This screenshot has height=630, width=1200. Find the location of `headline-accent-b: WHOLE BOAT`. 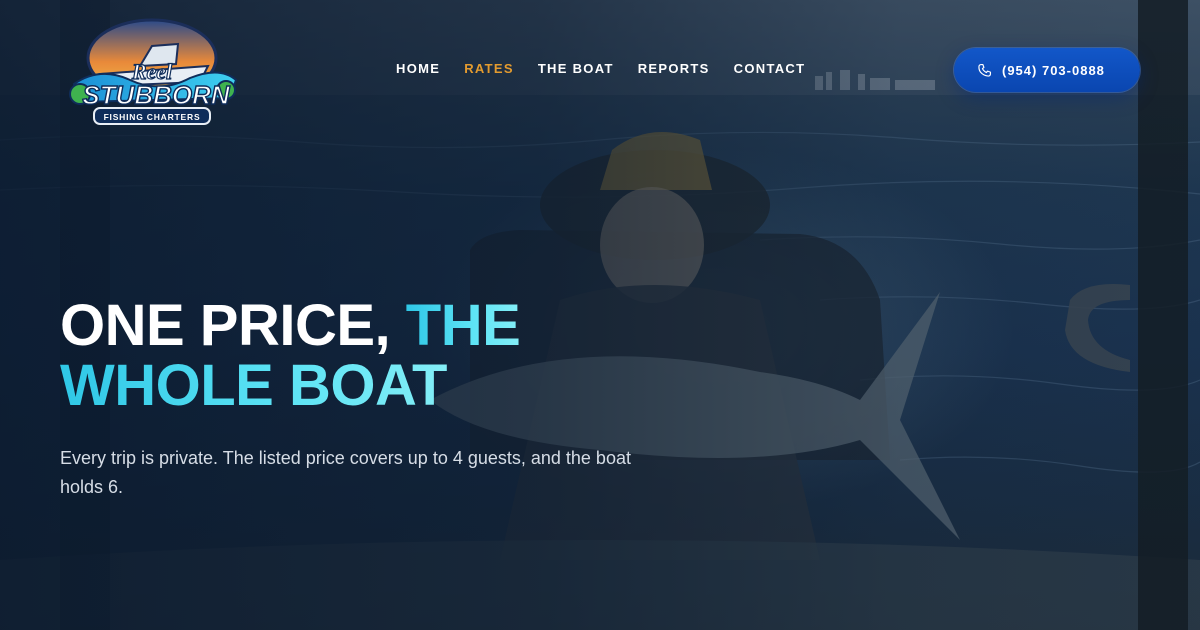

headline-accent-b: WHOLE BOAT is located at coordinates (253, 385).